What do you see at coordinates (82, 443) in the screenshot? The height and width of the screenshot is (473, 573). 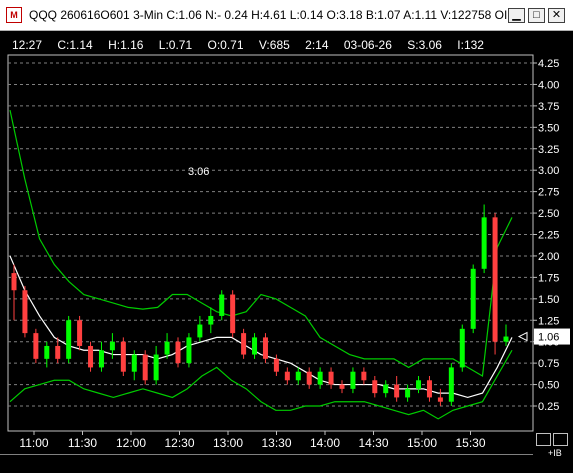 I see `x-tick-label: 11:30` at bounding box center [82, 443].